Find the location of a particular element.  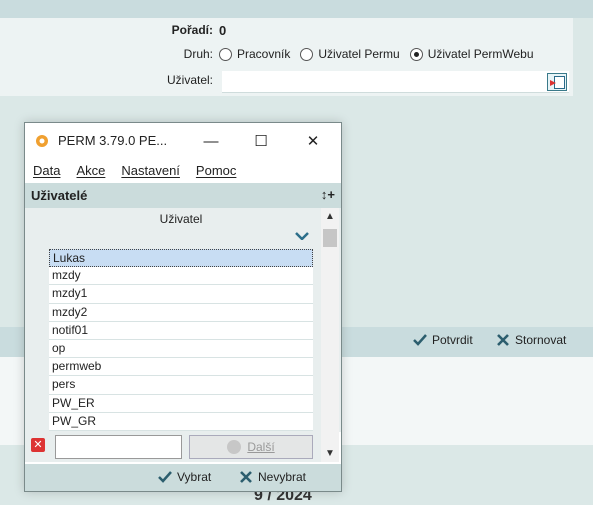

cancel-button: Stornovat is located at coordinates (531, 340).